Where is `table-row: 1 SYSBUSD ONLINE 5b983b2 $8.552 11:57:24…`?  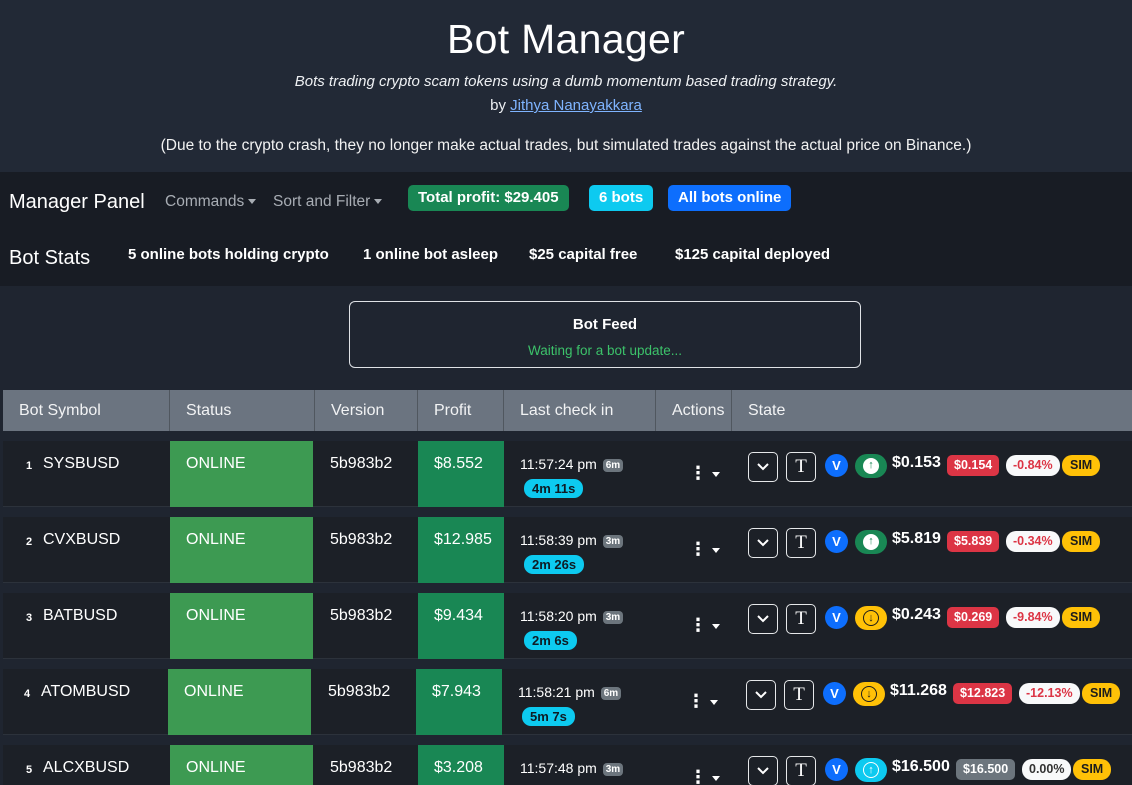 table-row: 1 SYSBUSD ONLINE 5b983b2 $8.552 11:57:24… is located at coordinates (567, 474).